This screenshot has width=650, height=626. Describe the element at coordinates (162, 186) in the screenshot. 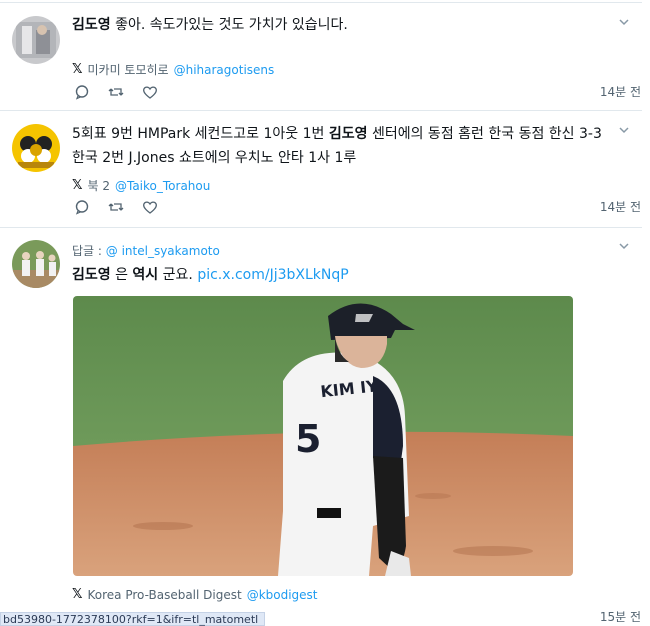

I see `source-handle: @Taiko_Torahou` at that location.